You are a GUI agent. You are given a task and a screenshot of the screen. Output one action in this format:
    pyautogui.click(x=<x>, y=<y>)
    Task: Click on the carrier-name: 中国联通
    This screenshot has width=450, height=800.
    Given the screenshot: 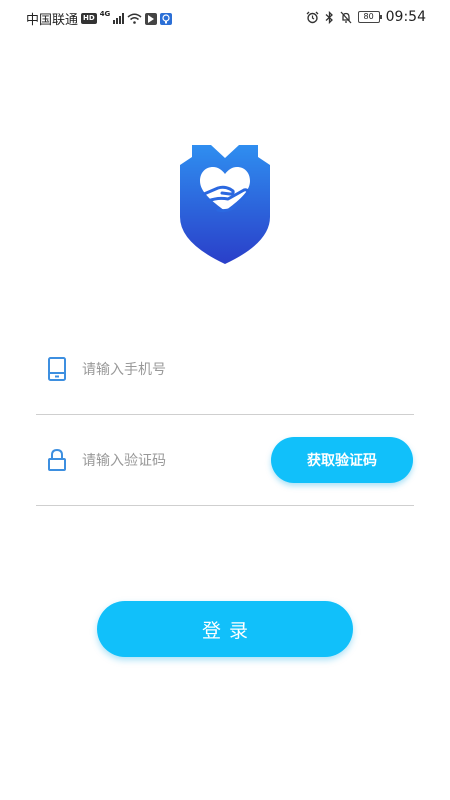 What is the action you would take?
    pyautogui.click(x=52, y=20)
    